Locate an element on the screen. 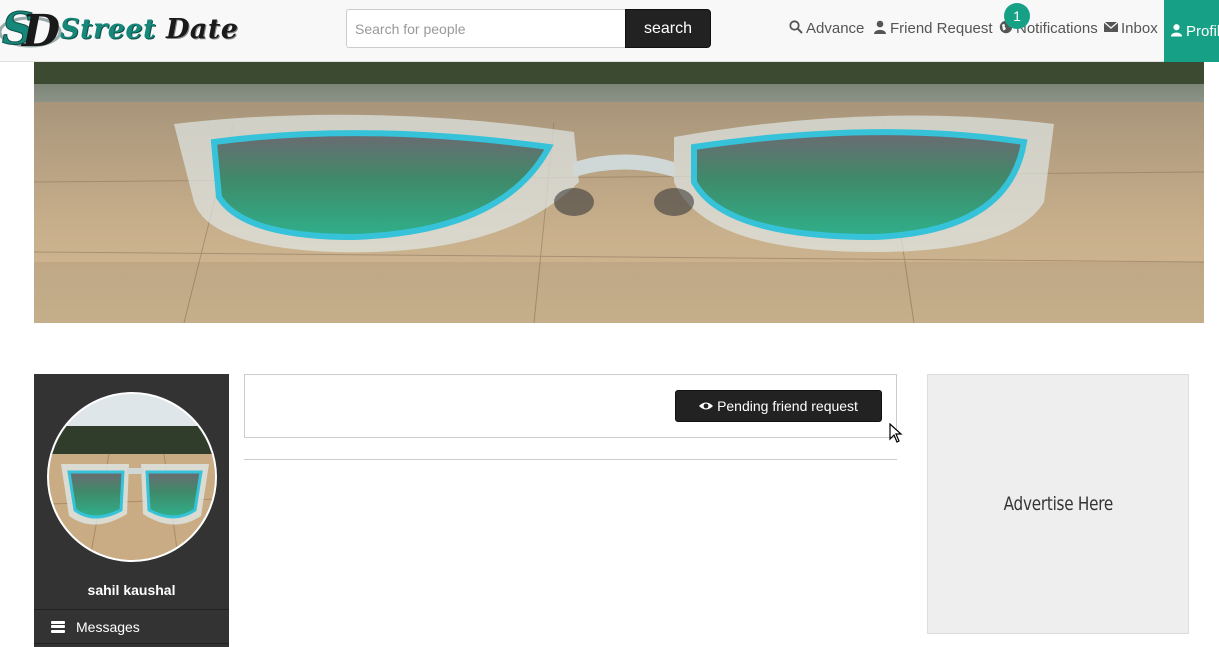  sidebar-divider is located at coordinates (131, 643).